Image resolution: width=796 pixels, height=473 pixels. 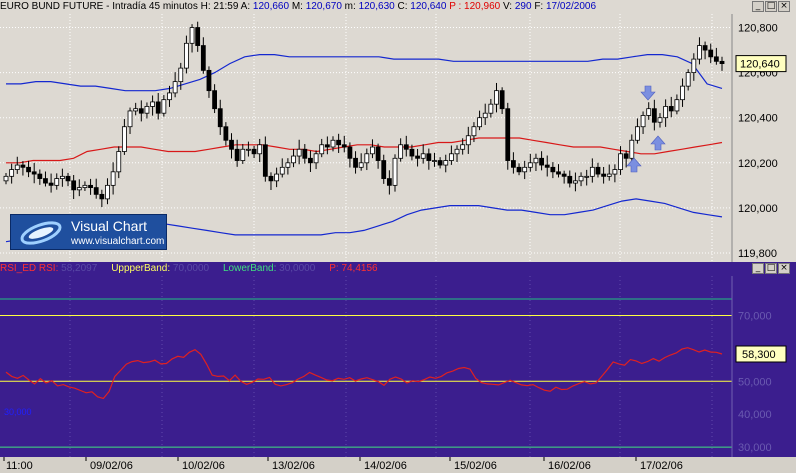 I want to click on price-window-buttons: _ □ ×, so click(x=771, y=6).